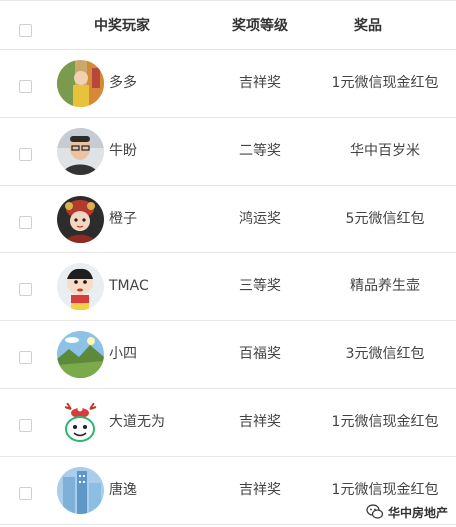 Image resolution: width=456 pixels, height=527 pixels. Describe the element at coordinates (260, 354) in the screenshot. I see `prize-level: 百福奖` at that location.